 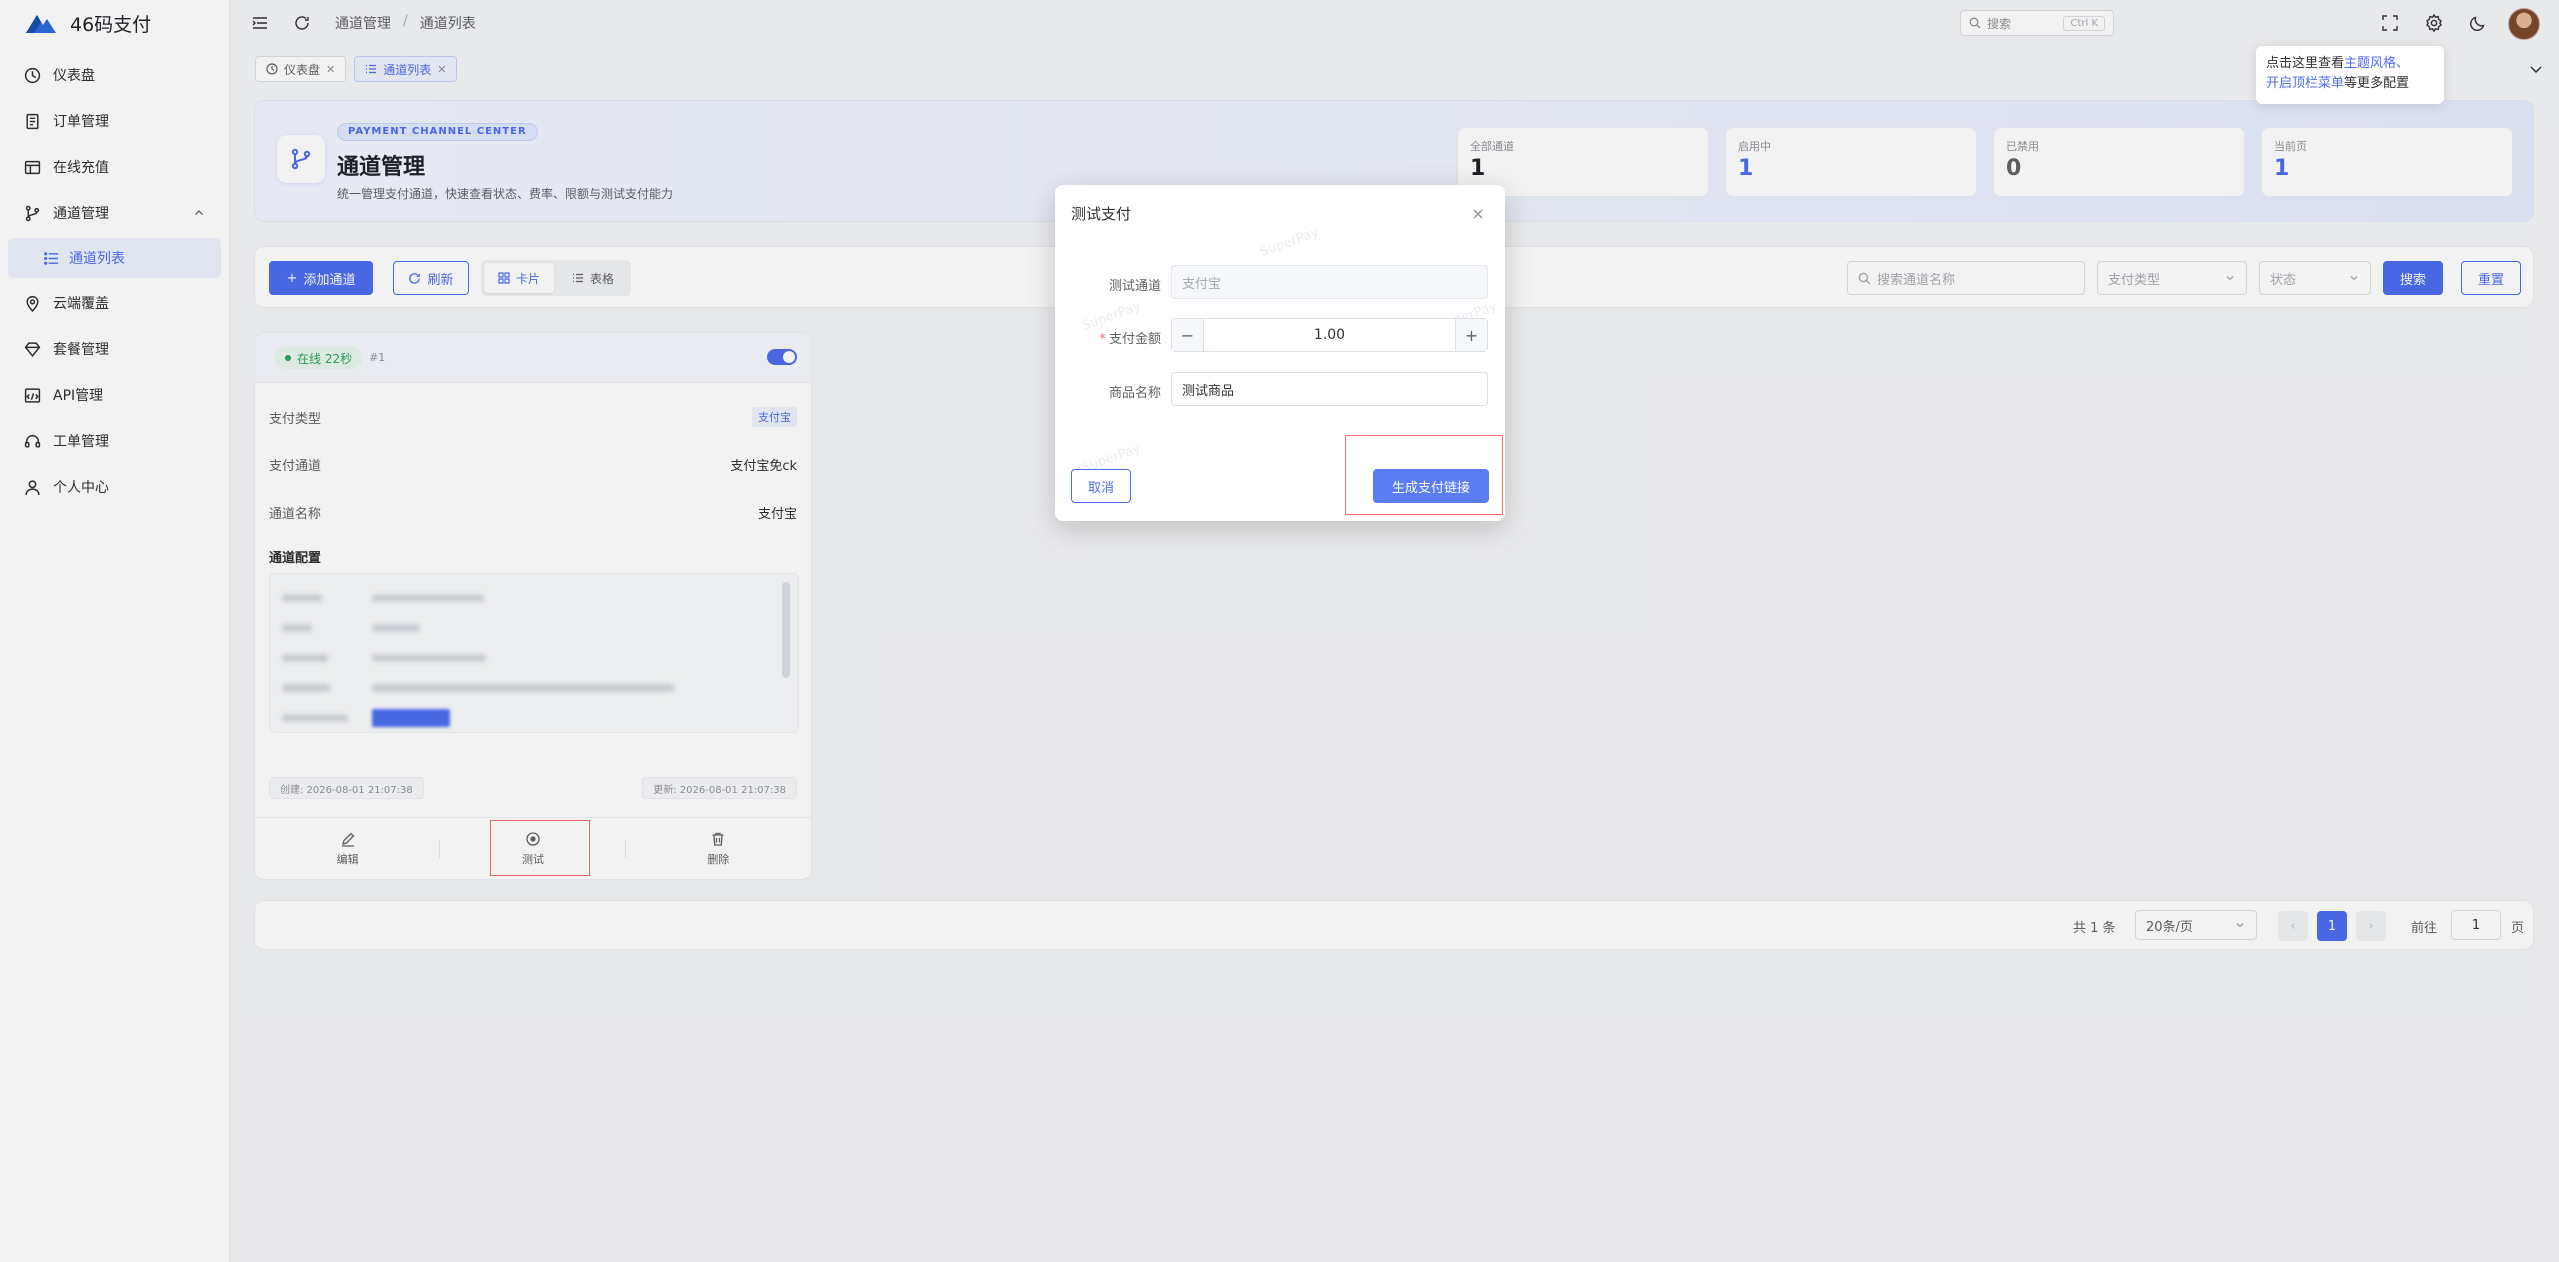 What do you see at coordinates (2377, 83) in the screenshot?
I see `tooltip-text: 等更多配置` at bounding box center [2377, 83].